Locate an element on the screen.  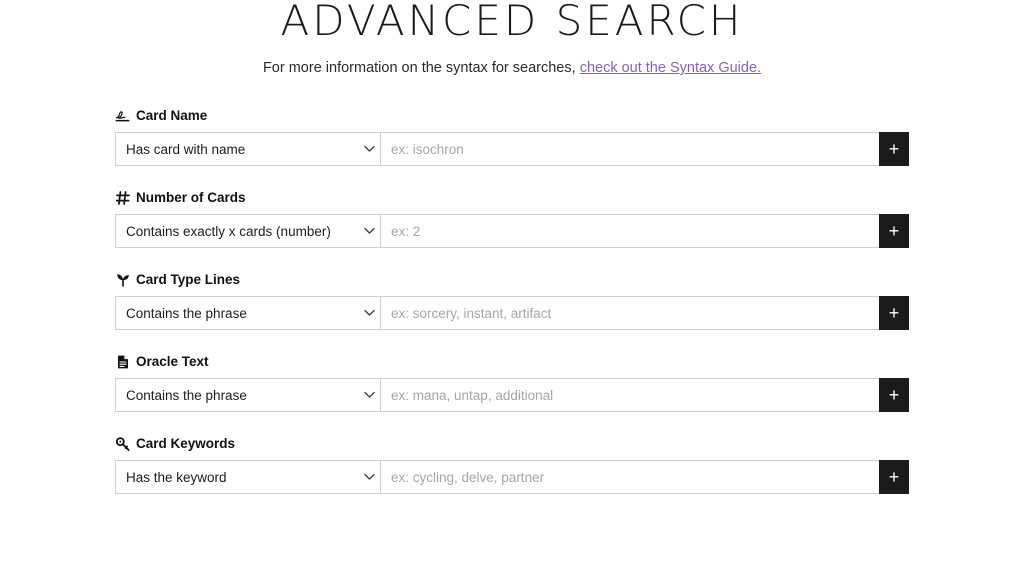
field-label: Card Type Lines is located at coordinates (512, 280).